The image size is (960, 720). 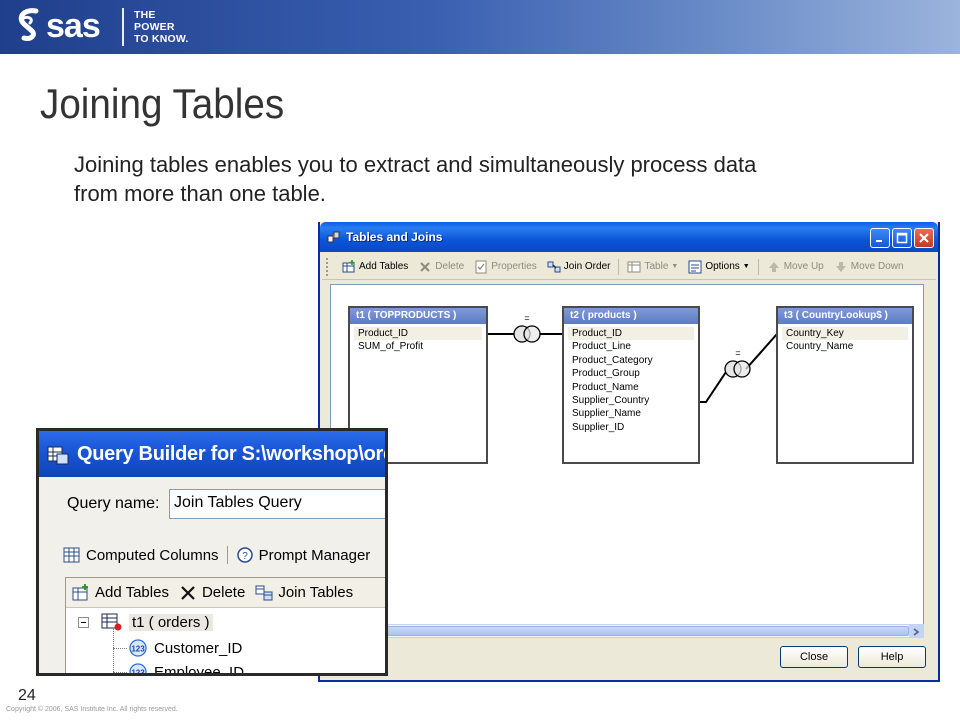 I want to click on query-builder-toolbar: Computed Columns ? Prompt Manager, so click(x=216, y=555).